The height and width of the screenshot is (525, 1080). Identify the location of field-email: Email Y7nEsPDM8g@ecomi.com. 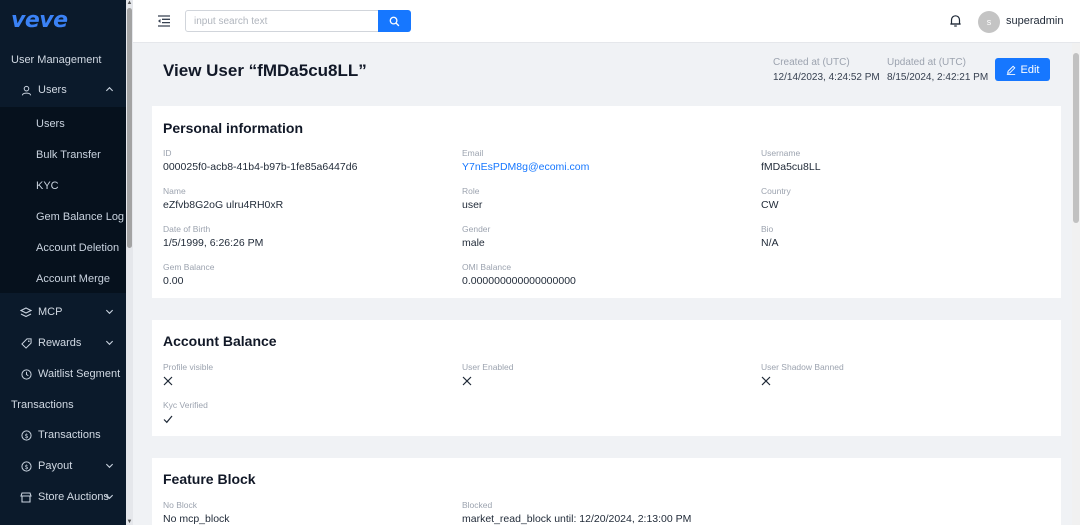
(525, 160).